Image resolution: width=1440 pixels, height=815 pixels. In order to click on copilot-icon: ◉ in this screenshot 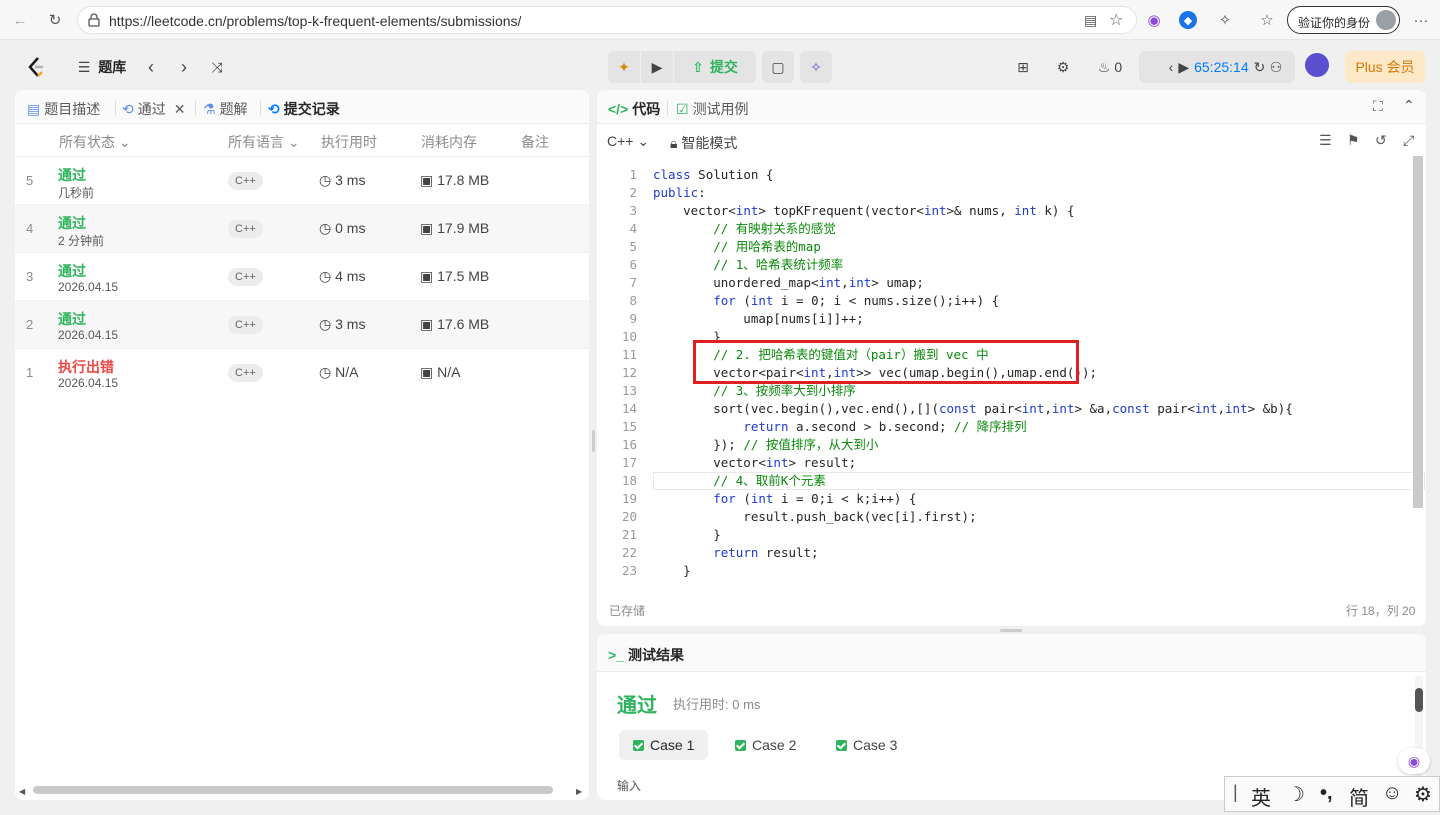, I will do `click(1154, 20)`.